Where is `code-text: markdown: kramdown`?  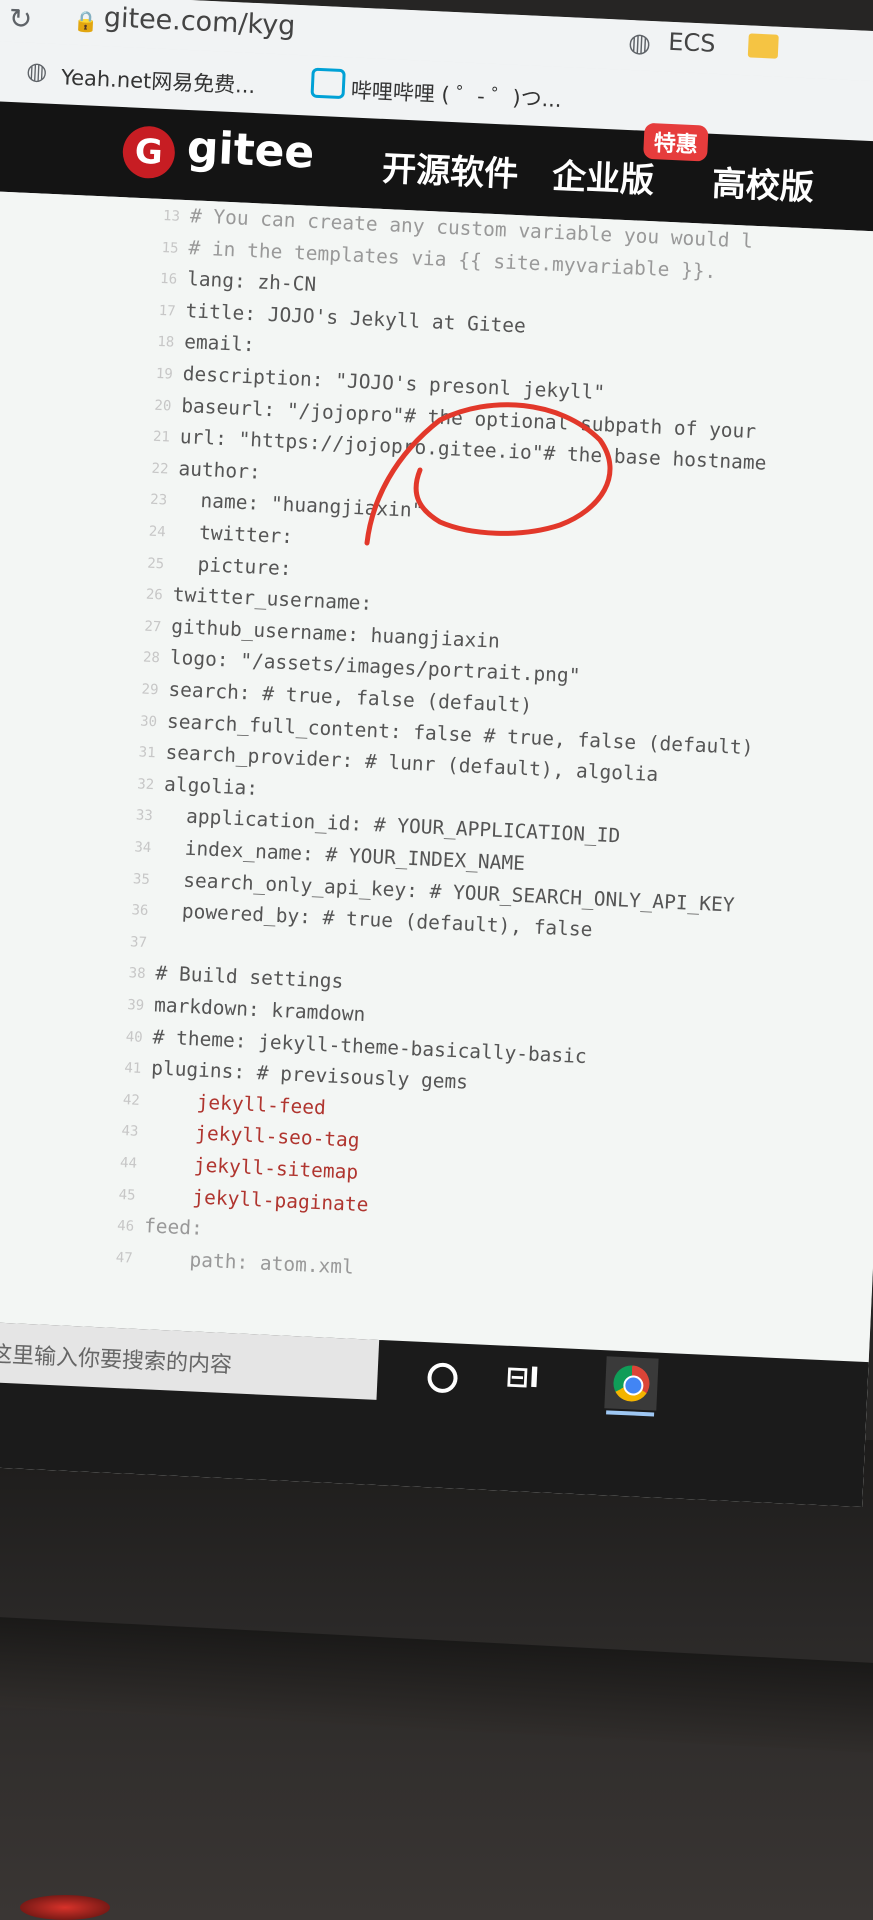
code-text: markdown: kramdown is located at coordinates (259, 1009).